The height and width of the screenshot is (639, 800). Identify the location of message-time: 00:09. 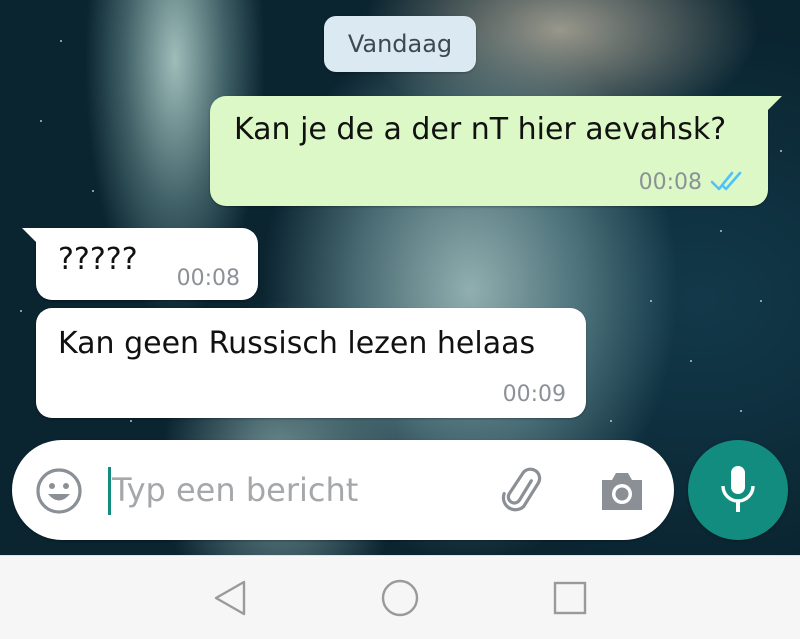
(534, 394).